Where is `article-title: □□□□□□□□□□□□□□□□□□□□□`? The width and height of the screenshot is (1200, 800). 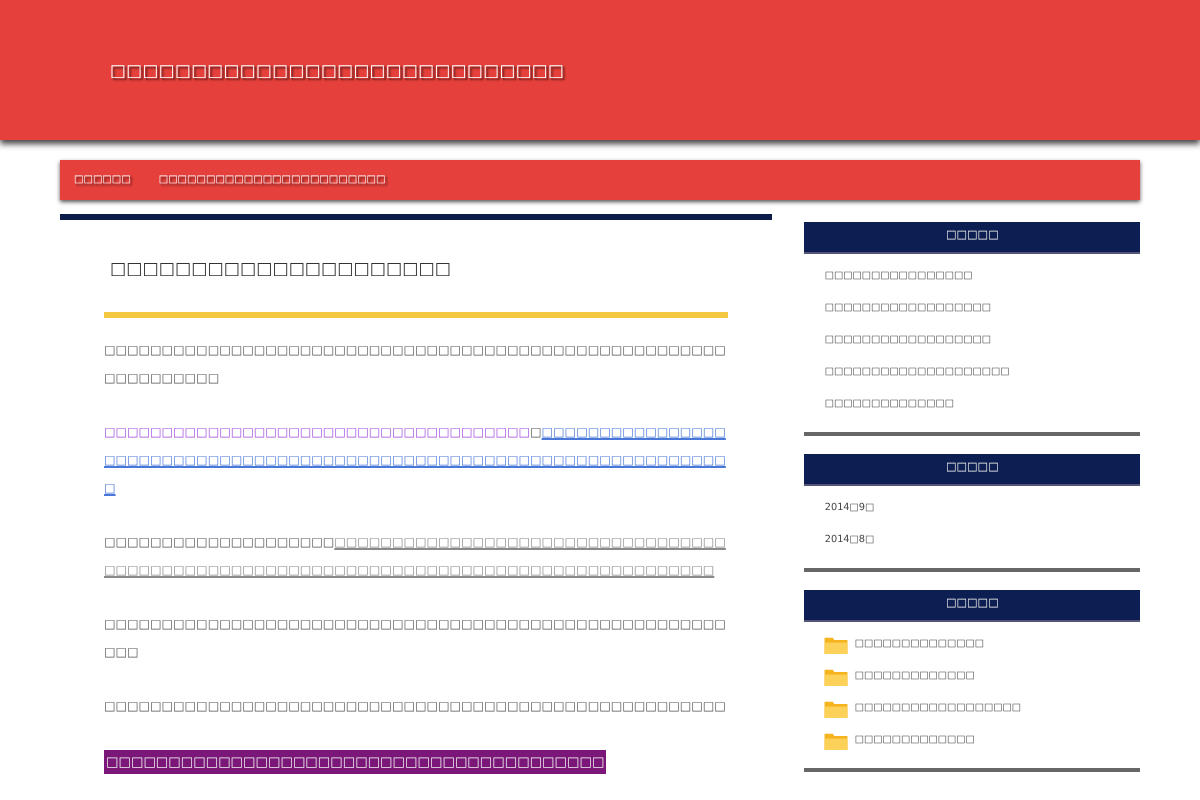
article-title: □□□□□□□□□□□□□□□□□□□□□ is located at coordinates (282, 270).